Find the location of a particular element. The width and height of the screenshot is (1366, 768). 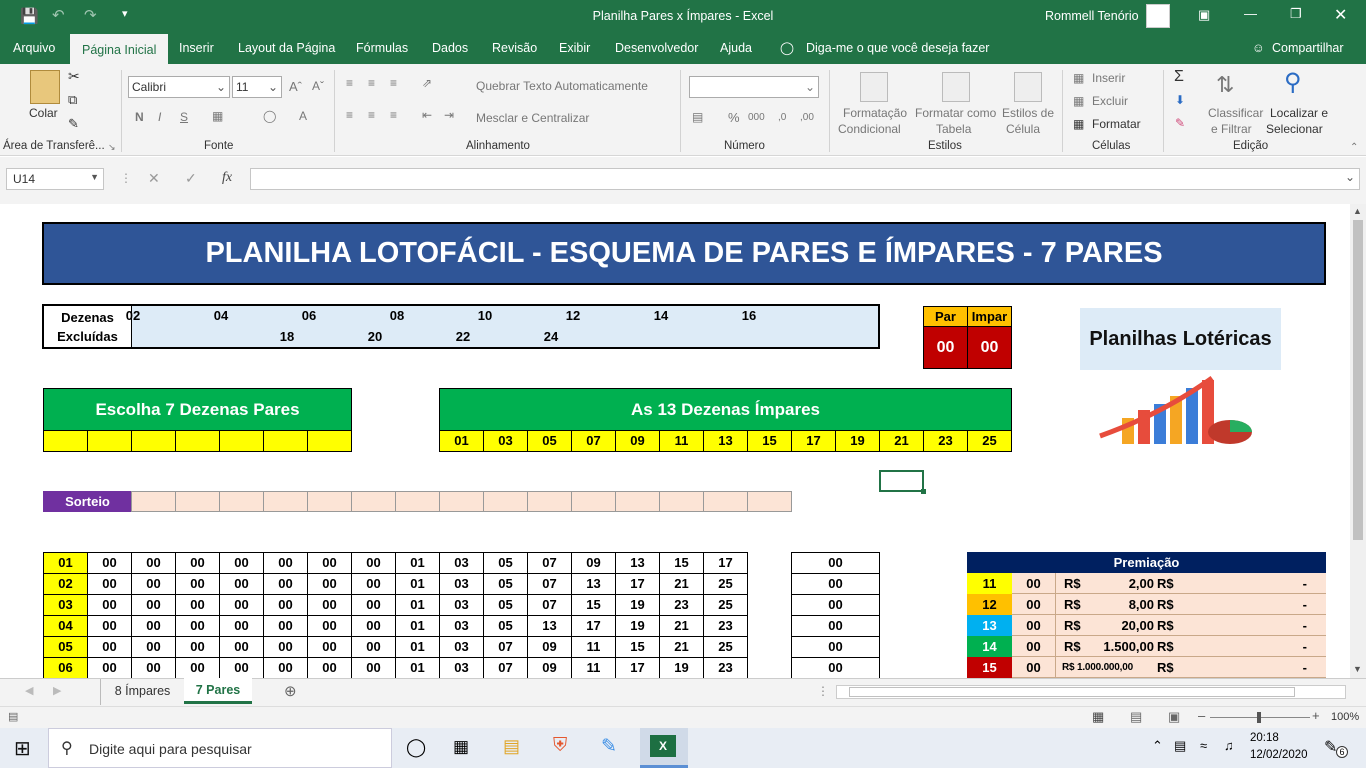

vertical-scrollbar: ▲ ▼ is located at coordinates (1358, 441).